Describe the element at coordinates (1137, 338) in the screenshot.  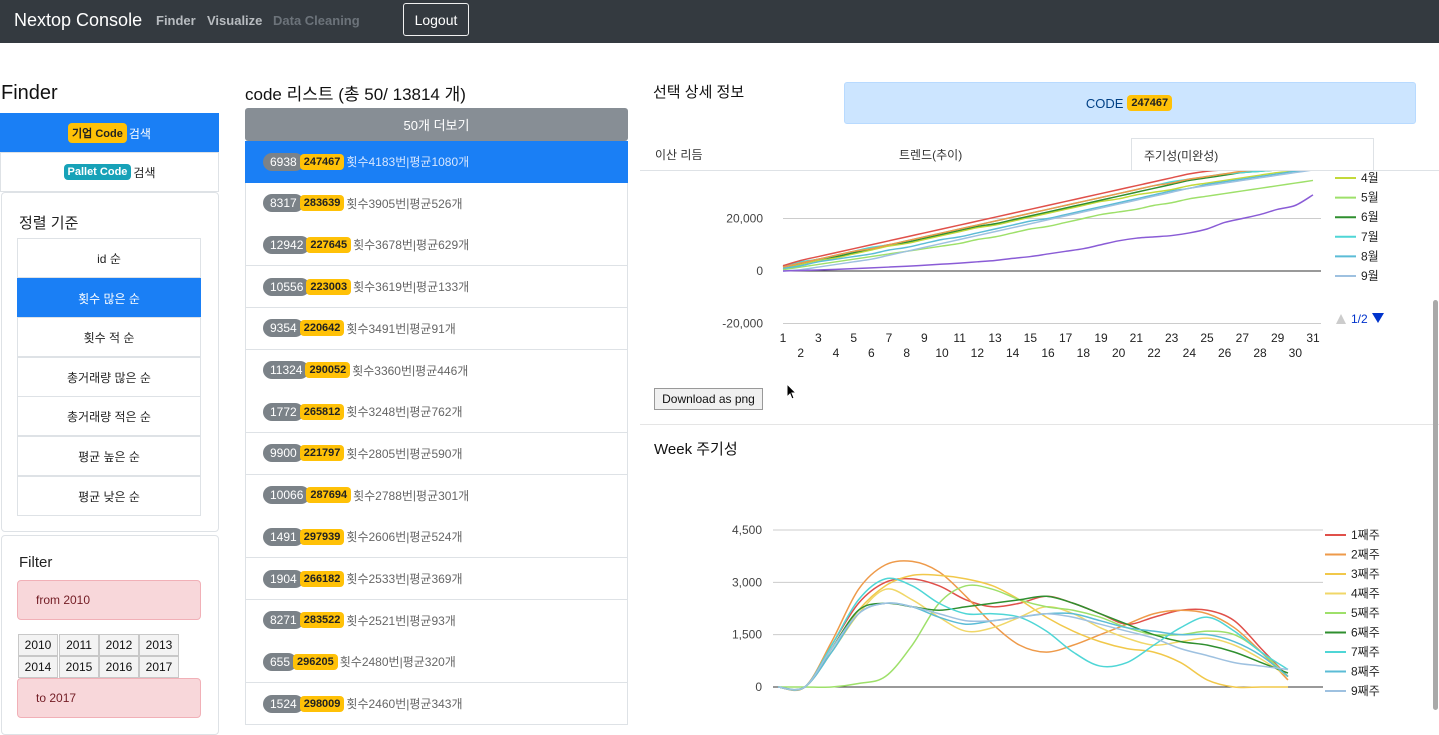
I see `x-tick-label: 21` at that location.